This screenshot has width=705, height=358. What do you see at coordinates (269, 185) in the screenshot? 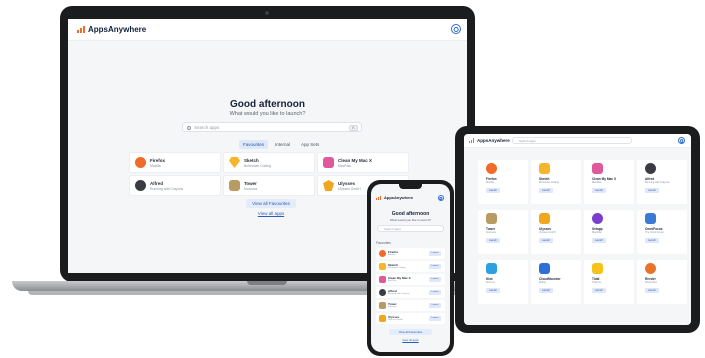
I see `app-card-tower: Tower fournova` at bounding box center [269, 185].